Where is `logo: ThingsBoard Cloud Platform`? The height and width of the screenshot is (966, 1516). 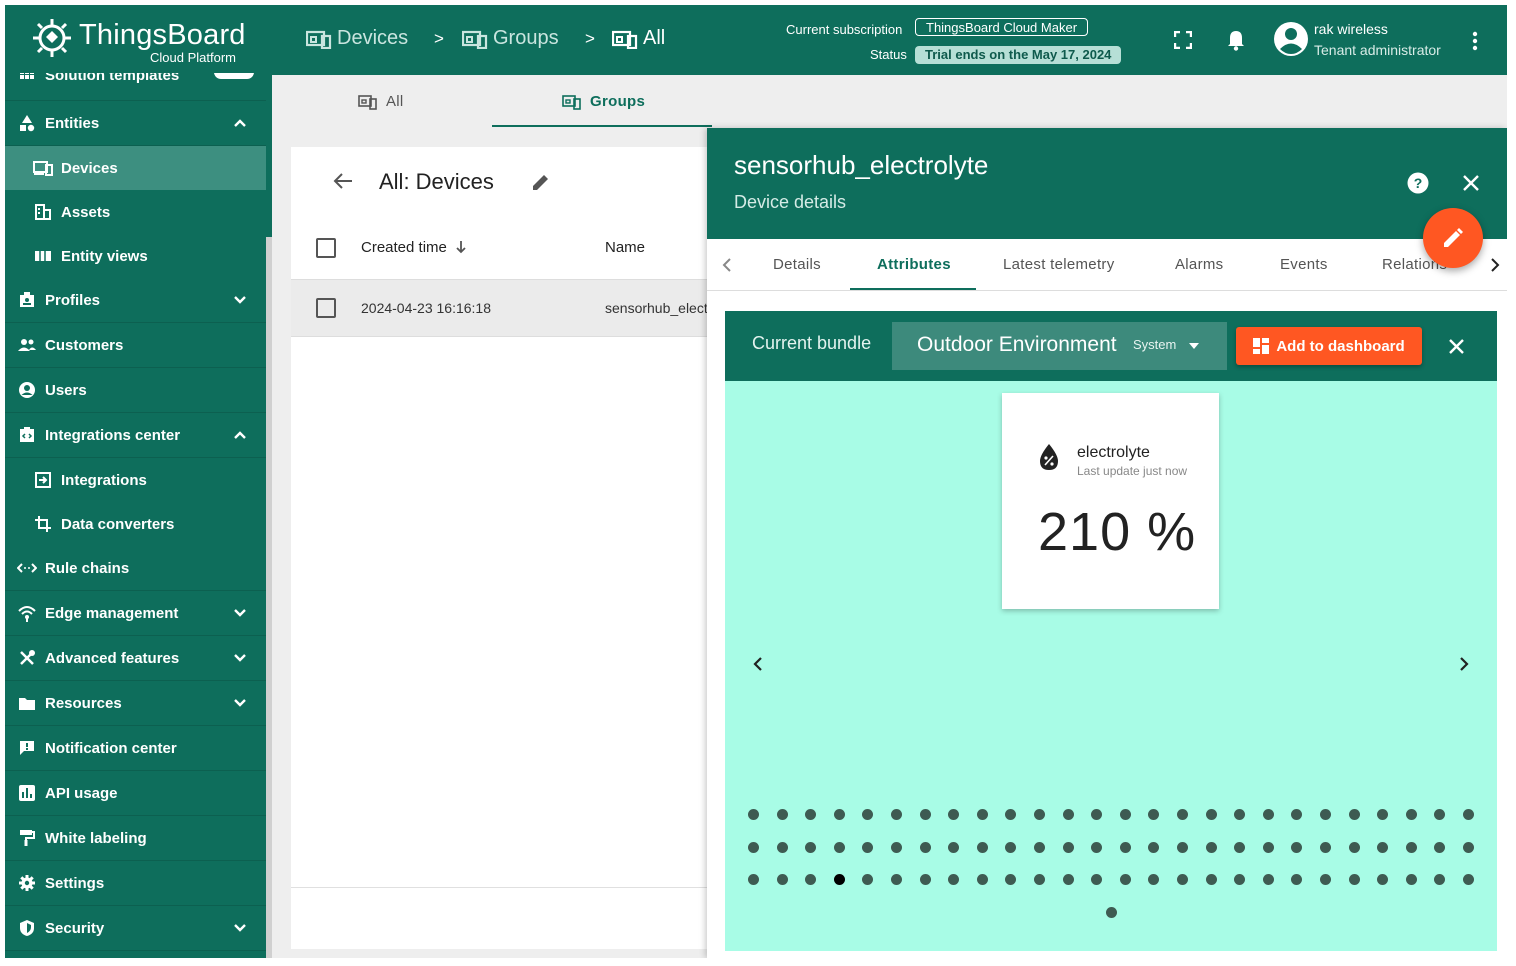
logo: ThingsBoard Cloud Platform is located at coordinates (138, 39).